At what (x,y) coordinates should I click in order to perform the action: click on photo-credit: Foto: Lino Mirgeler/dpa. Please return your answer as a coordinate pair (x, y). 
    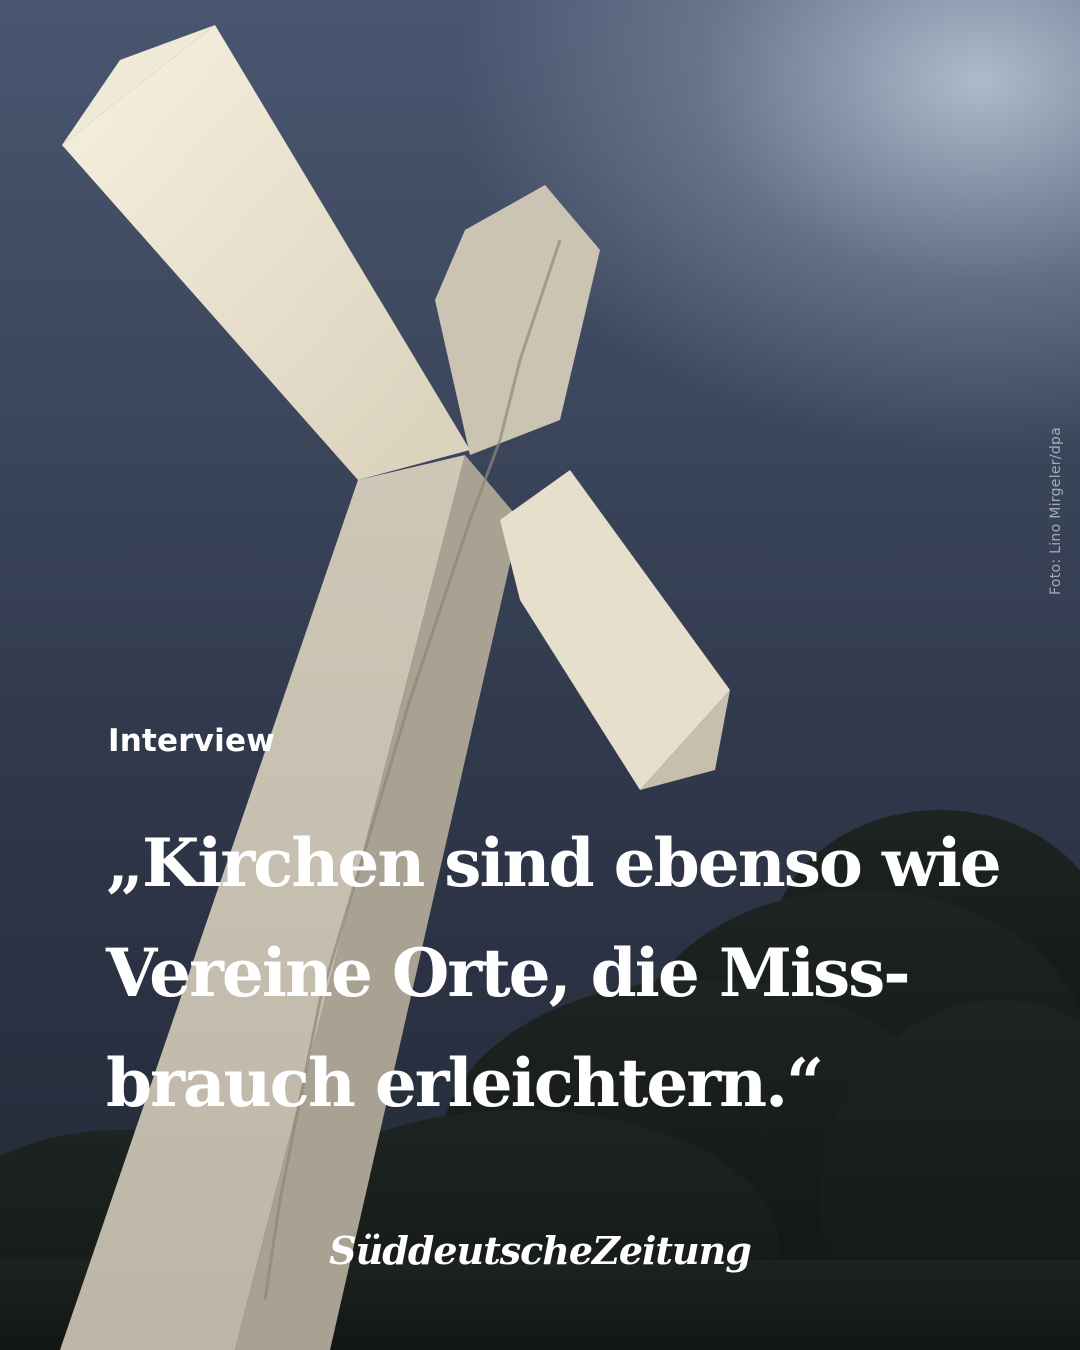
    Looking at the image, I should click on (1056, 510).